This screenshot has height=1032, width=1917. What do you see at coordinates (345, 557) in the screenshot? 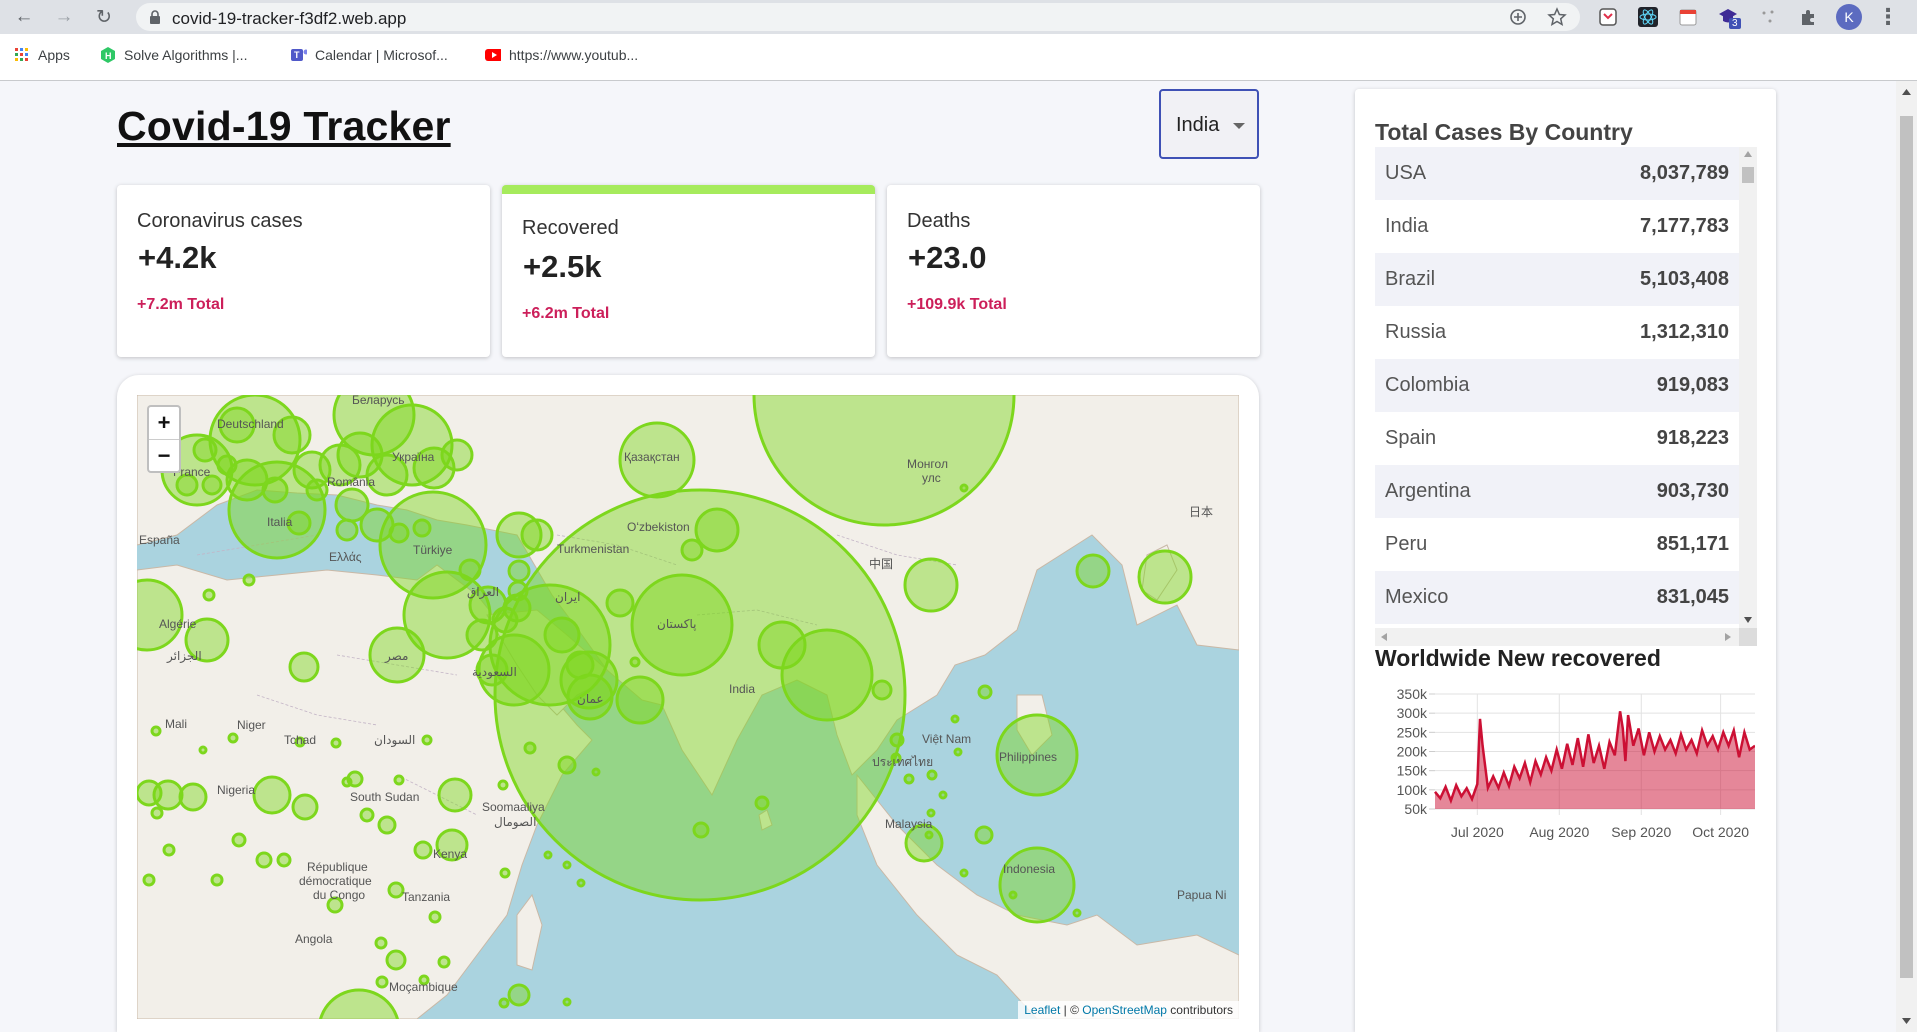
I see `map-label: Ελλάς` at bounding box center [345, 557].